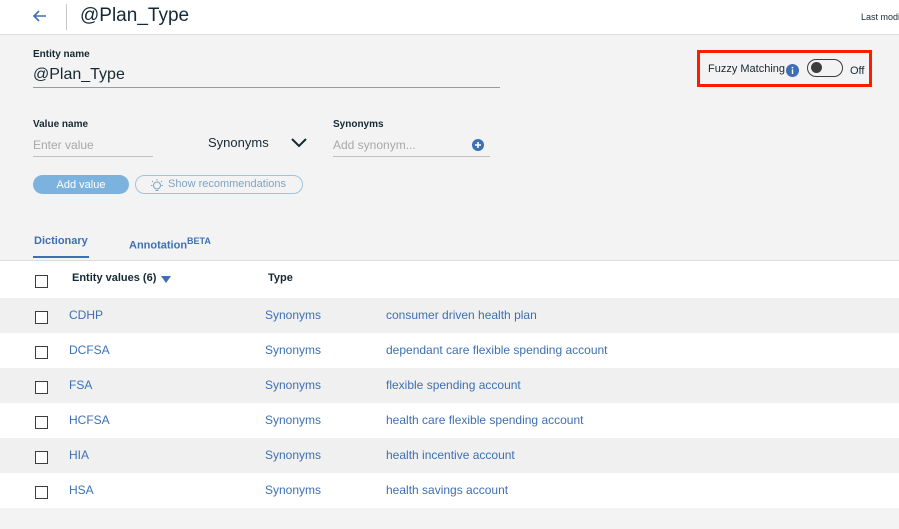 The height and width of the screenshot is (529, 899). I want to click on top-bar: @Plan_Type Last modified, so click(449, 17).